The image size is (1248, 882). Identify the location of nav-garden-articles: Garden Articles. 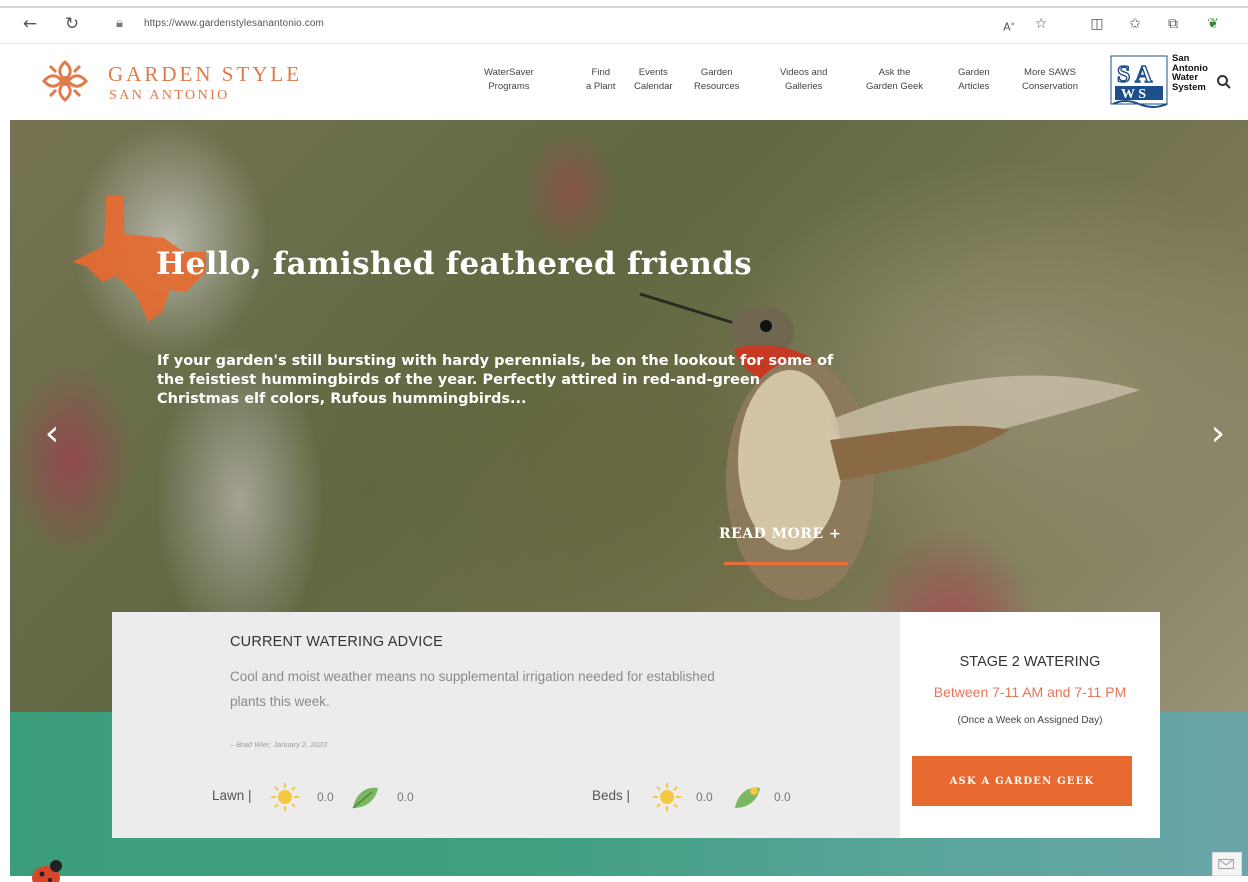
(974, 80).